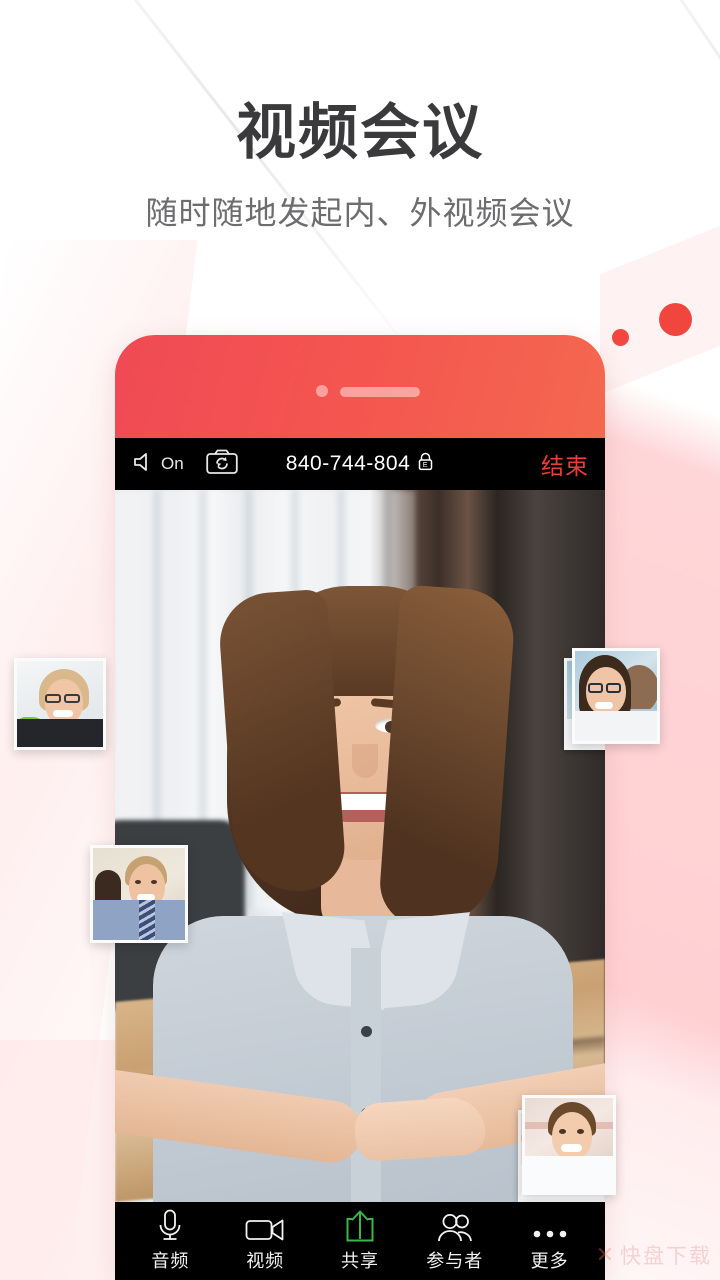  I want to click on toolbar-item-audio: 音频, so click(170, 1241).